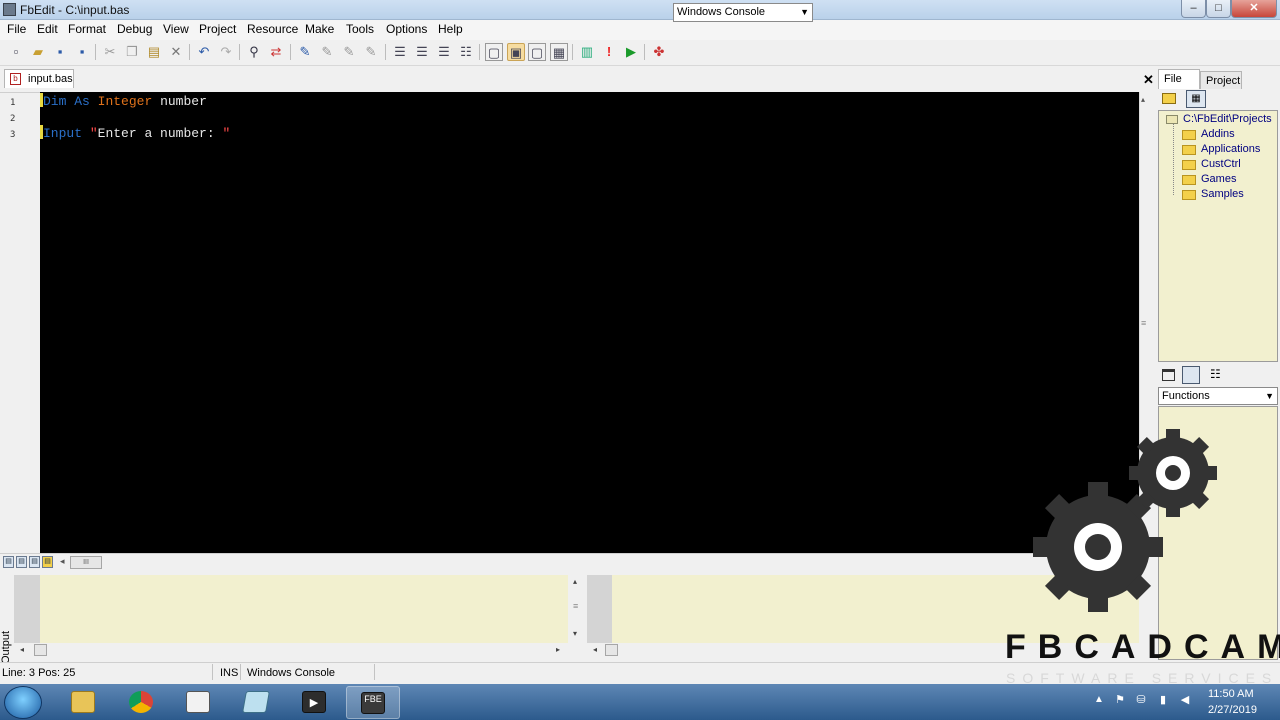  I want to click on taskbar-app, so click(199, 702).